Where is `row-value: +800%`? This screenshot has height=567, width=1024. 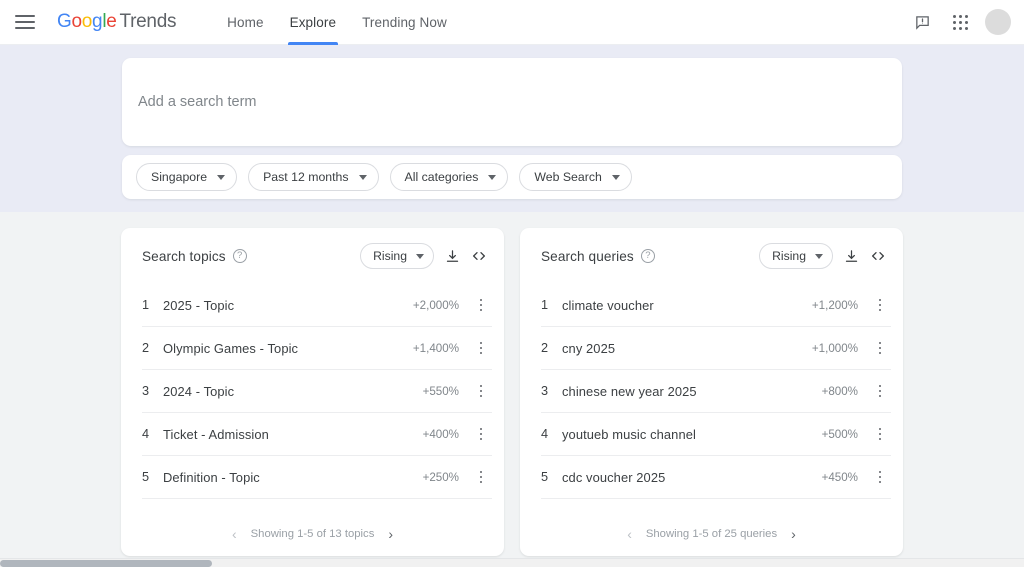 row-value: +800% is located at coordinates (839, 391).